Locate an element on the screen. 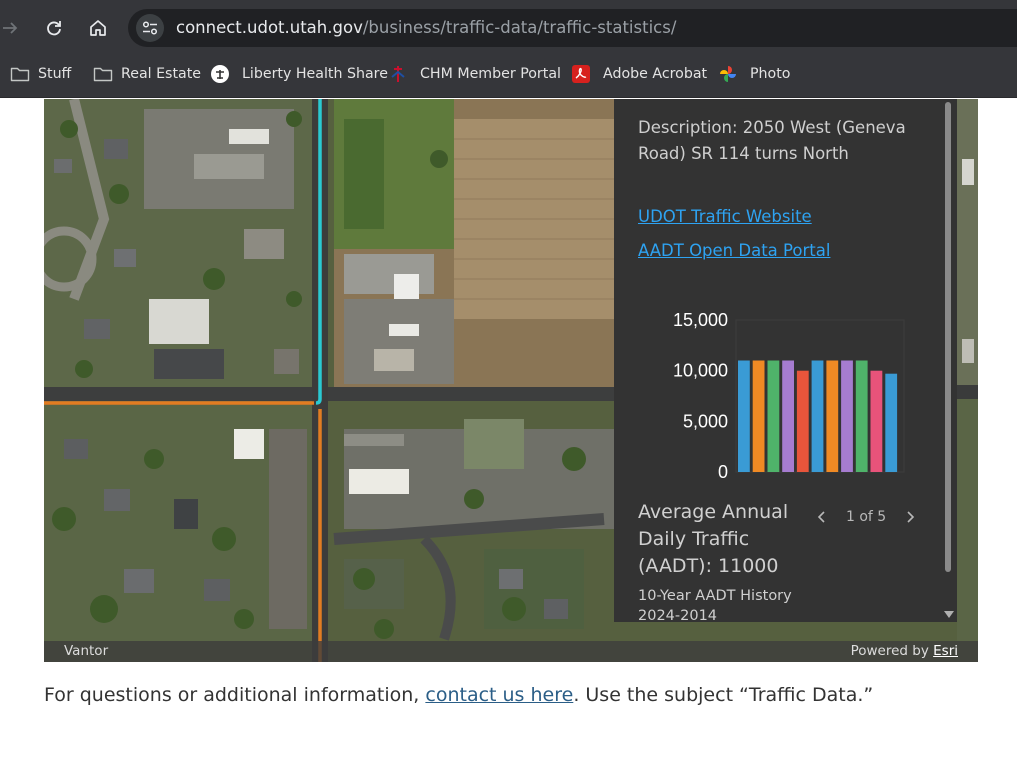 This screenshot has height=768, width=1017. site-info-button is located at coordinates (150, 28).